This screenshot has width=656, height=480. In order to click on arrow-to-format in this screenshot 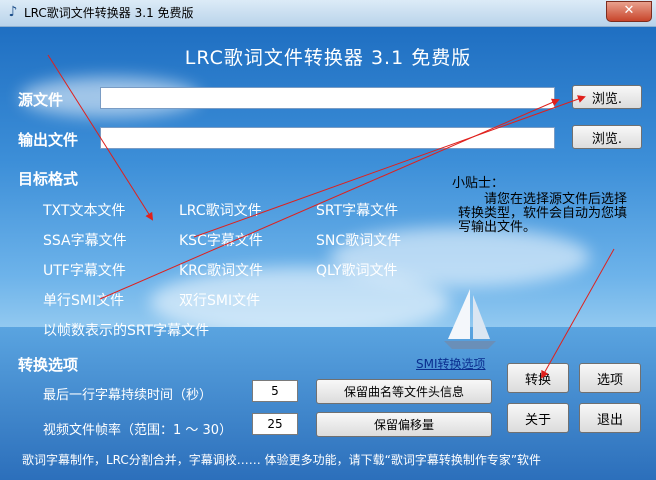, I will do `click(100, 137)`.